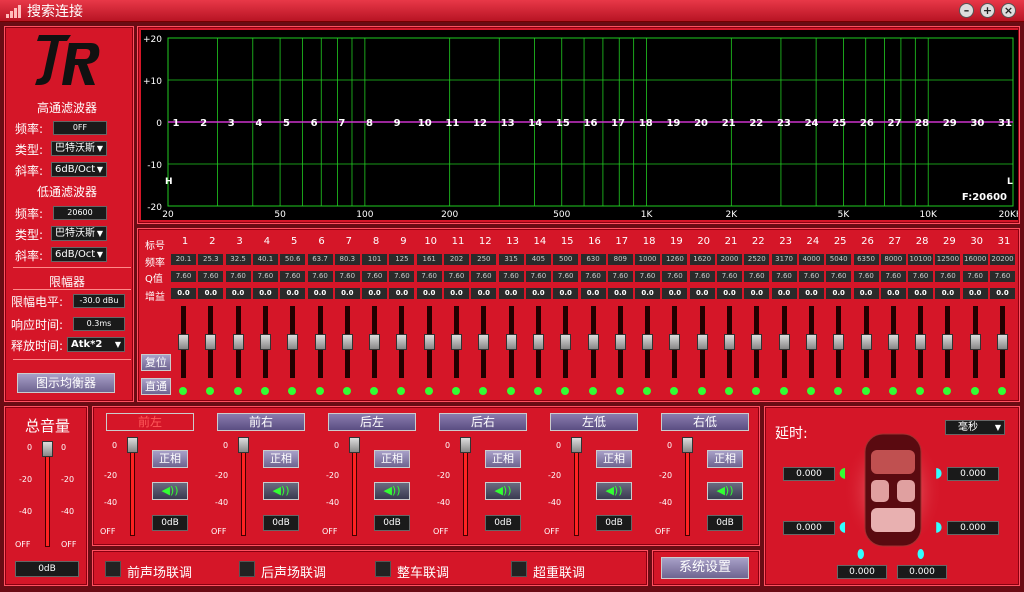 Image resolution: width=1024 pixels, height=592 pixels. I want to click on band-marker: 30, so click(977, 123).